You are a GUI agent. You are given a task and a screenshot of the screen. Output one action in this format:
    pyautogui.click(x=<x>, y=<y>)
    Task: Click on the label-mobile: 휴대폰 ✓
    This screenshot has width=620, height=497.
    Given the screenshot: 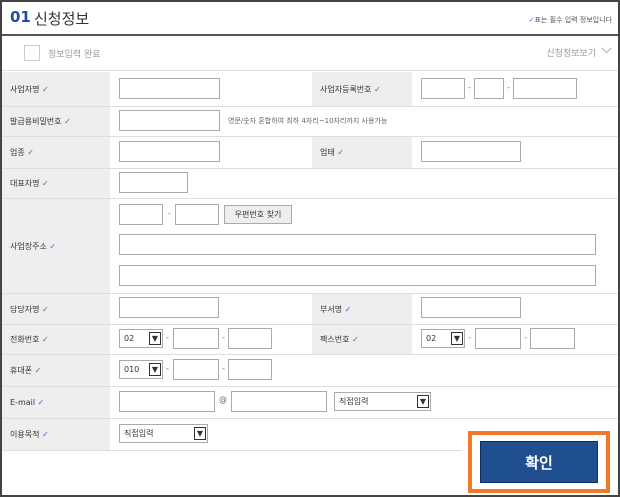 What is the action you would take?
    pyautogui.click(x=56, y=370)
    